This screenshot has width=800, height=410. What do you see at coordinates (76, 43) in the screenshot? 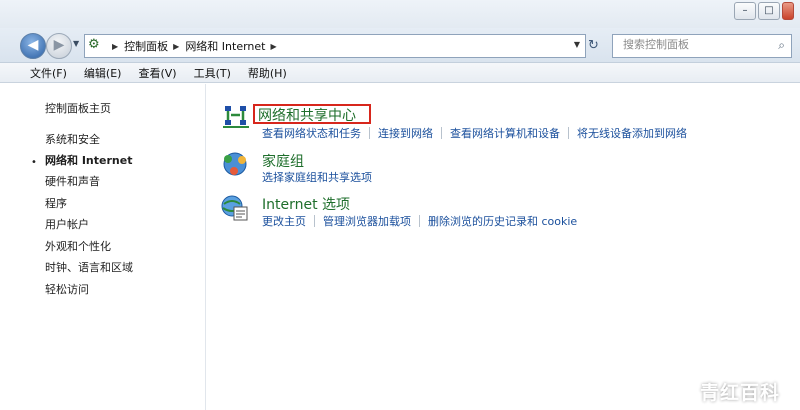
I see `recent-pages-dropdown: ▼` at bounding box center [76, 43].